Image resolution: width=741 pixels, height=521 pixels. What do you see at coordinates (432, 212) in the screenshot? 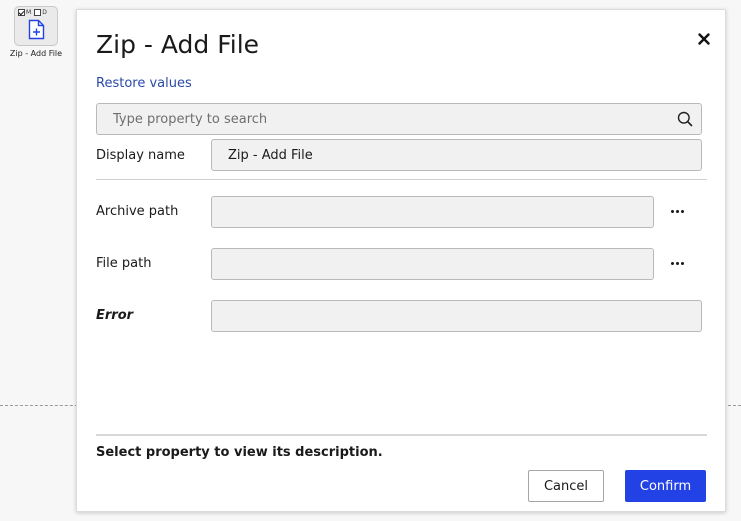
I see `archive-path-field` at bounding box center [432, 212].